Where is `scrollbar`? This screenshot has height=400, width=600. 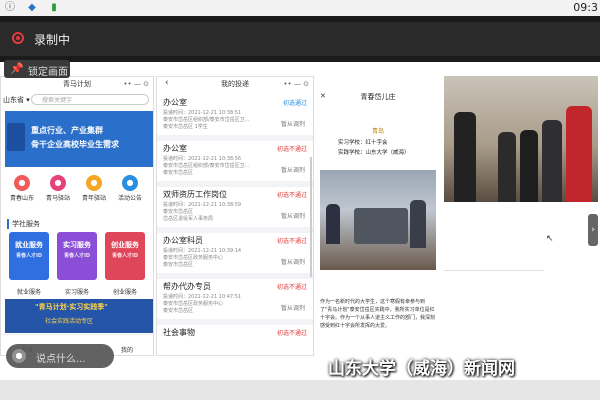 scrollbar is located at coordinates (311, 217).